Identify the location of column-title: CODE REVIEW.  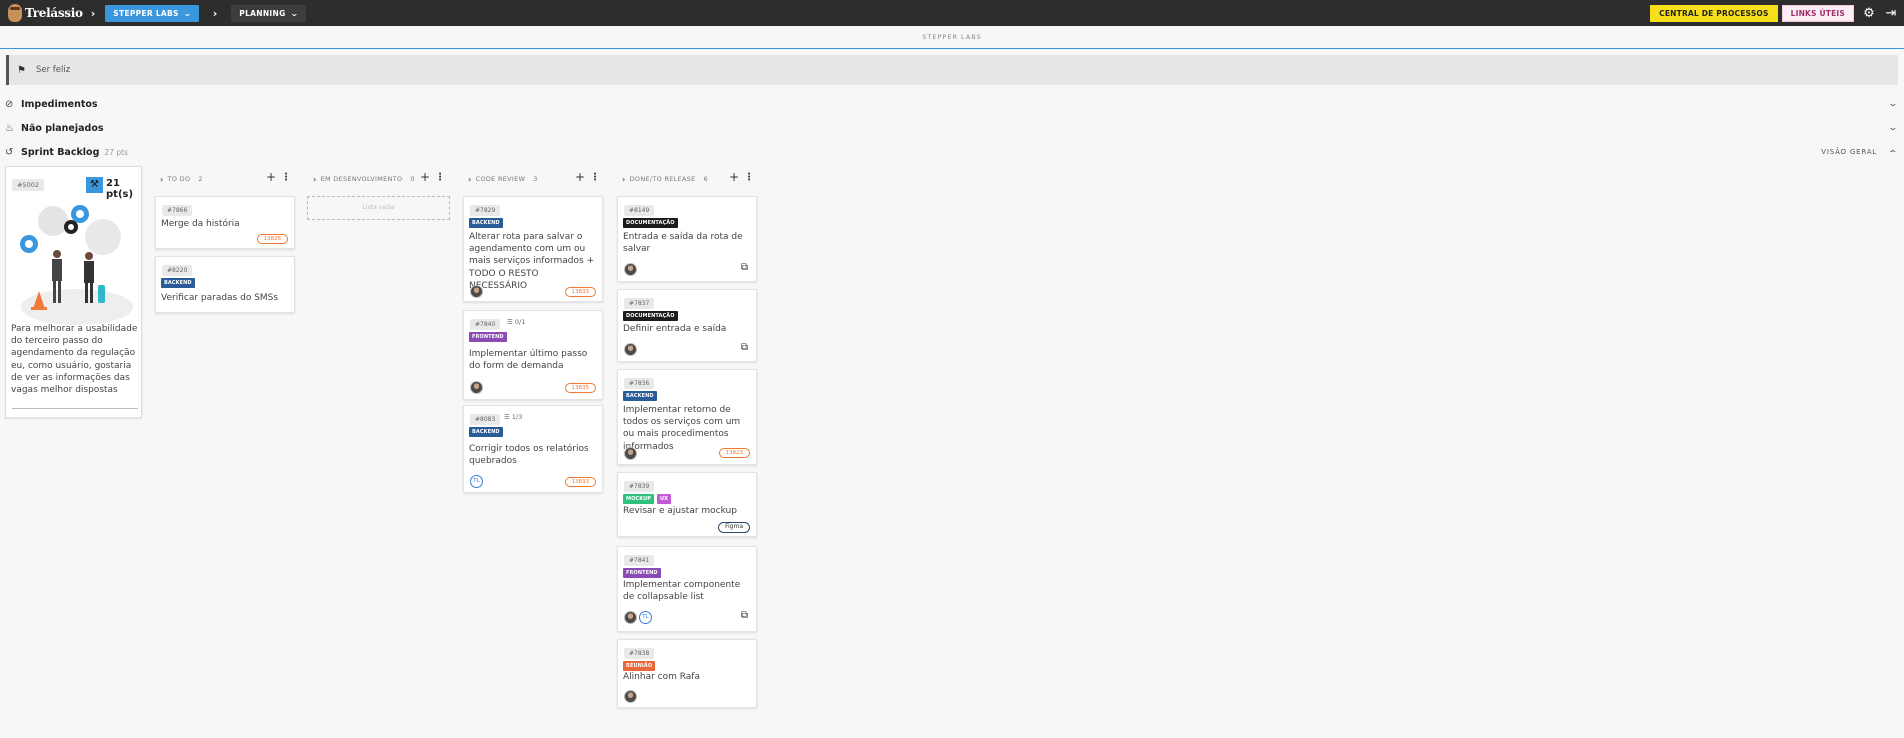
(500, 179).